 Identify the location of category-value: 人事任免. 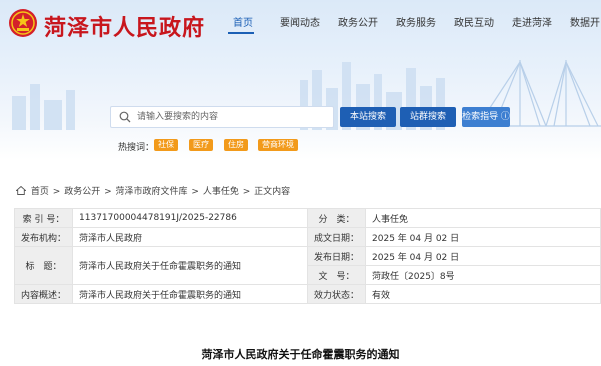
(483, 218).